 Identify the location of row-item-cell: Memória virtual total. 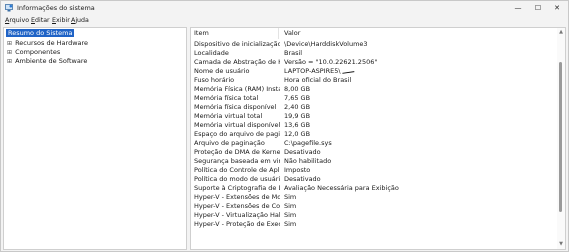
(228, 116).